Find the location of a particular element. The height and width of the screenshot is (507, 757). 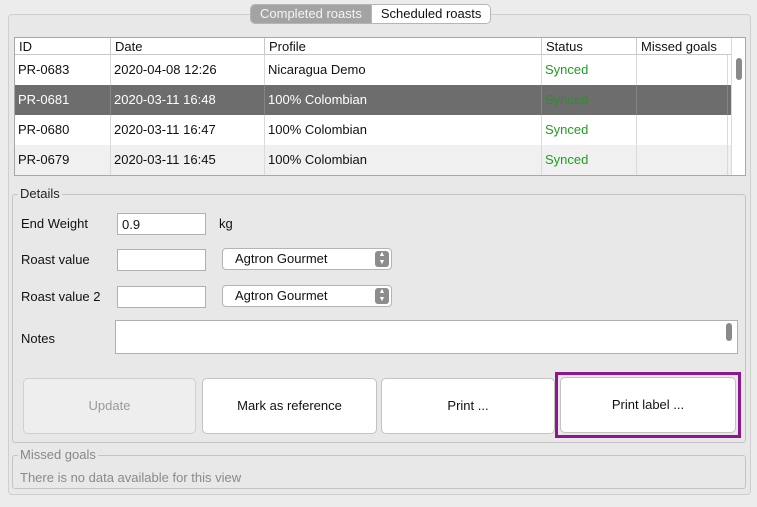

column-header-date: Date is located at coordinates (188, 46).